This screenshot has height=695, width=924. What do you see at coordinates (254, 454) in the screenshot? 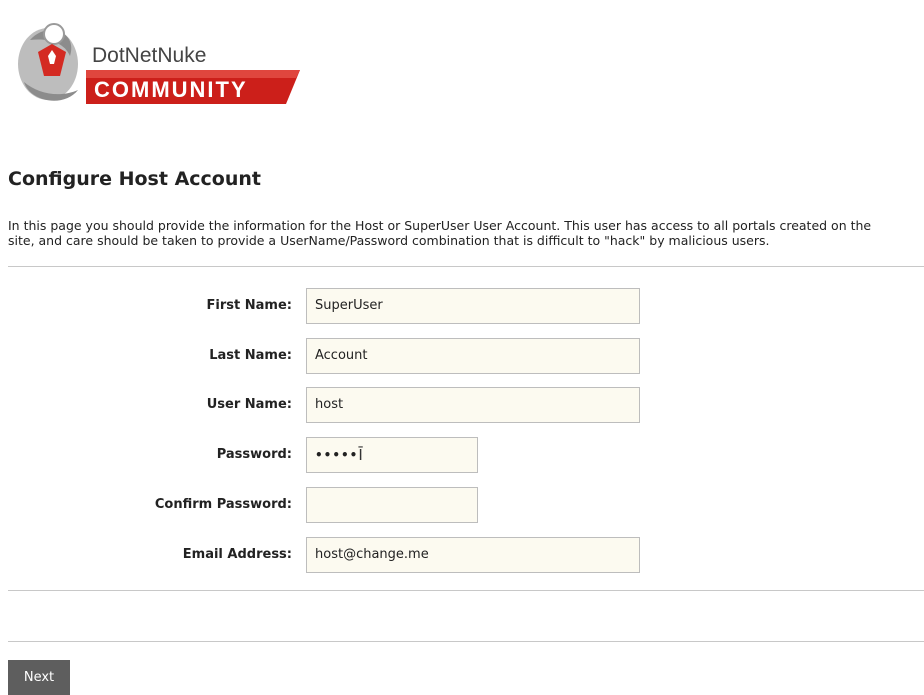
I see `password-label: Password:` at bounding box center [254, 454].